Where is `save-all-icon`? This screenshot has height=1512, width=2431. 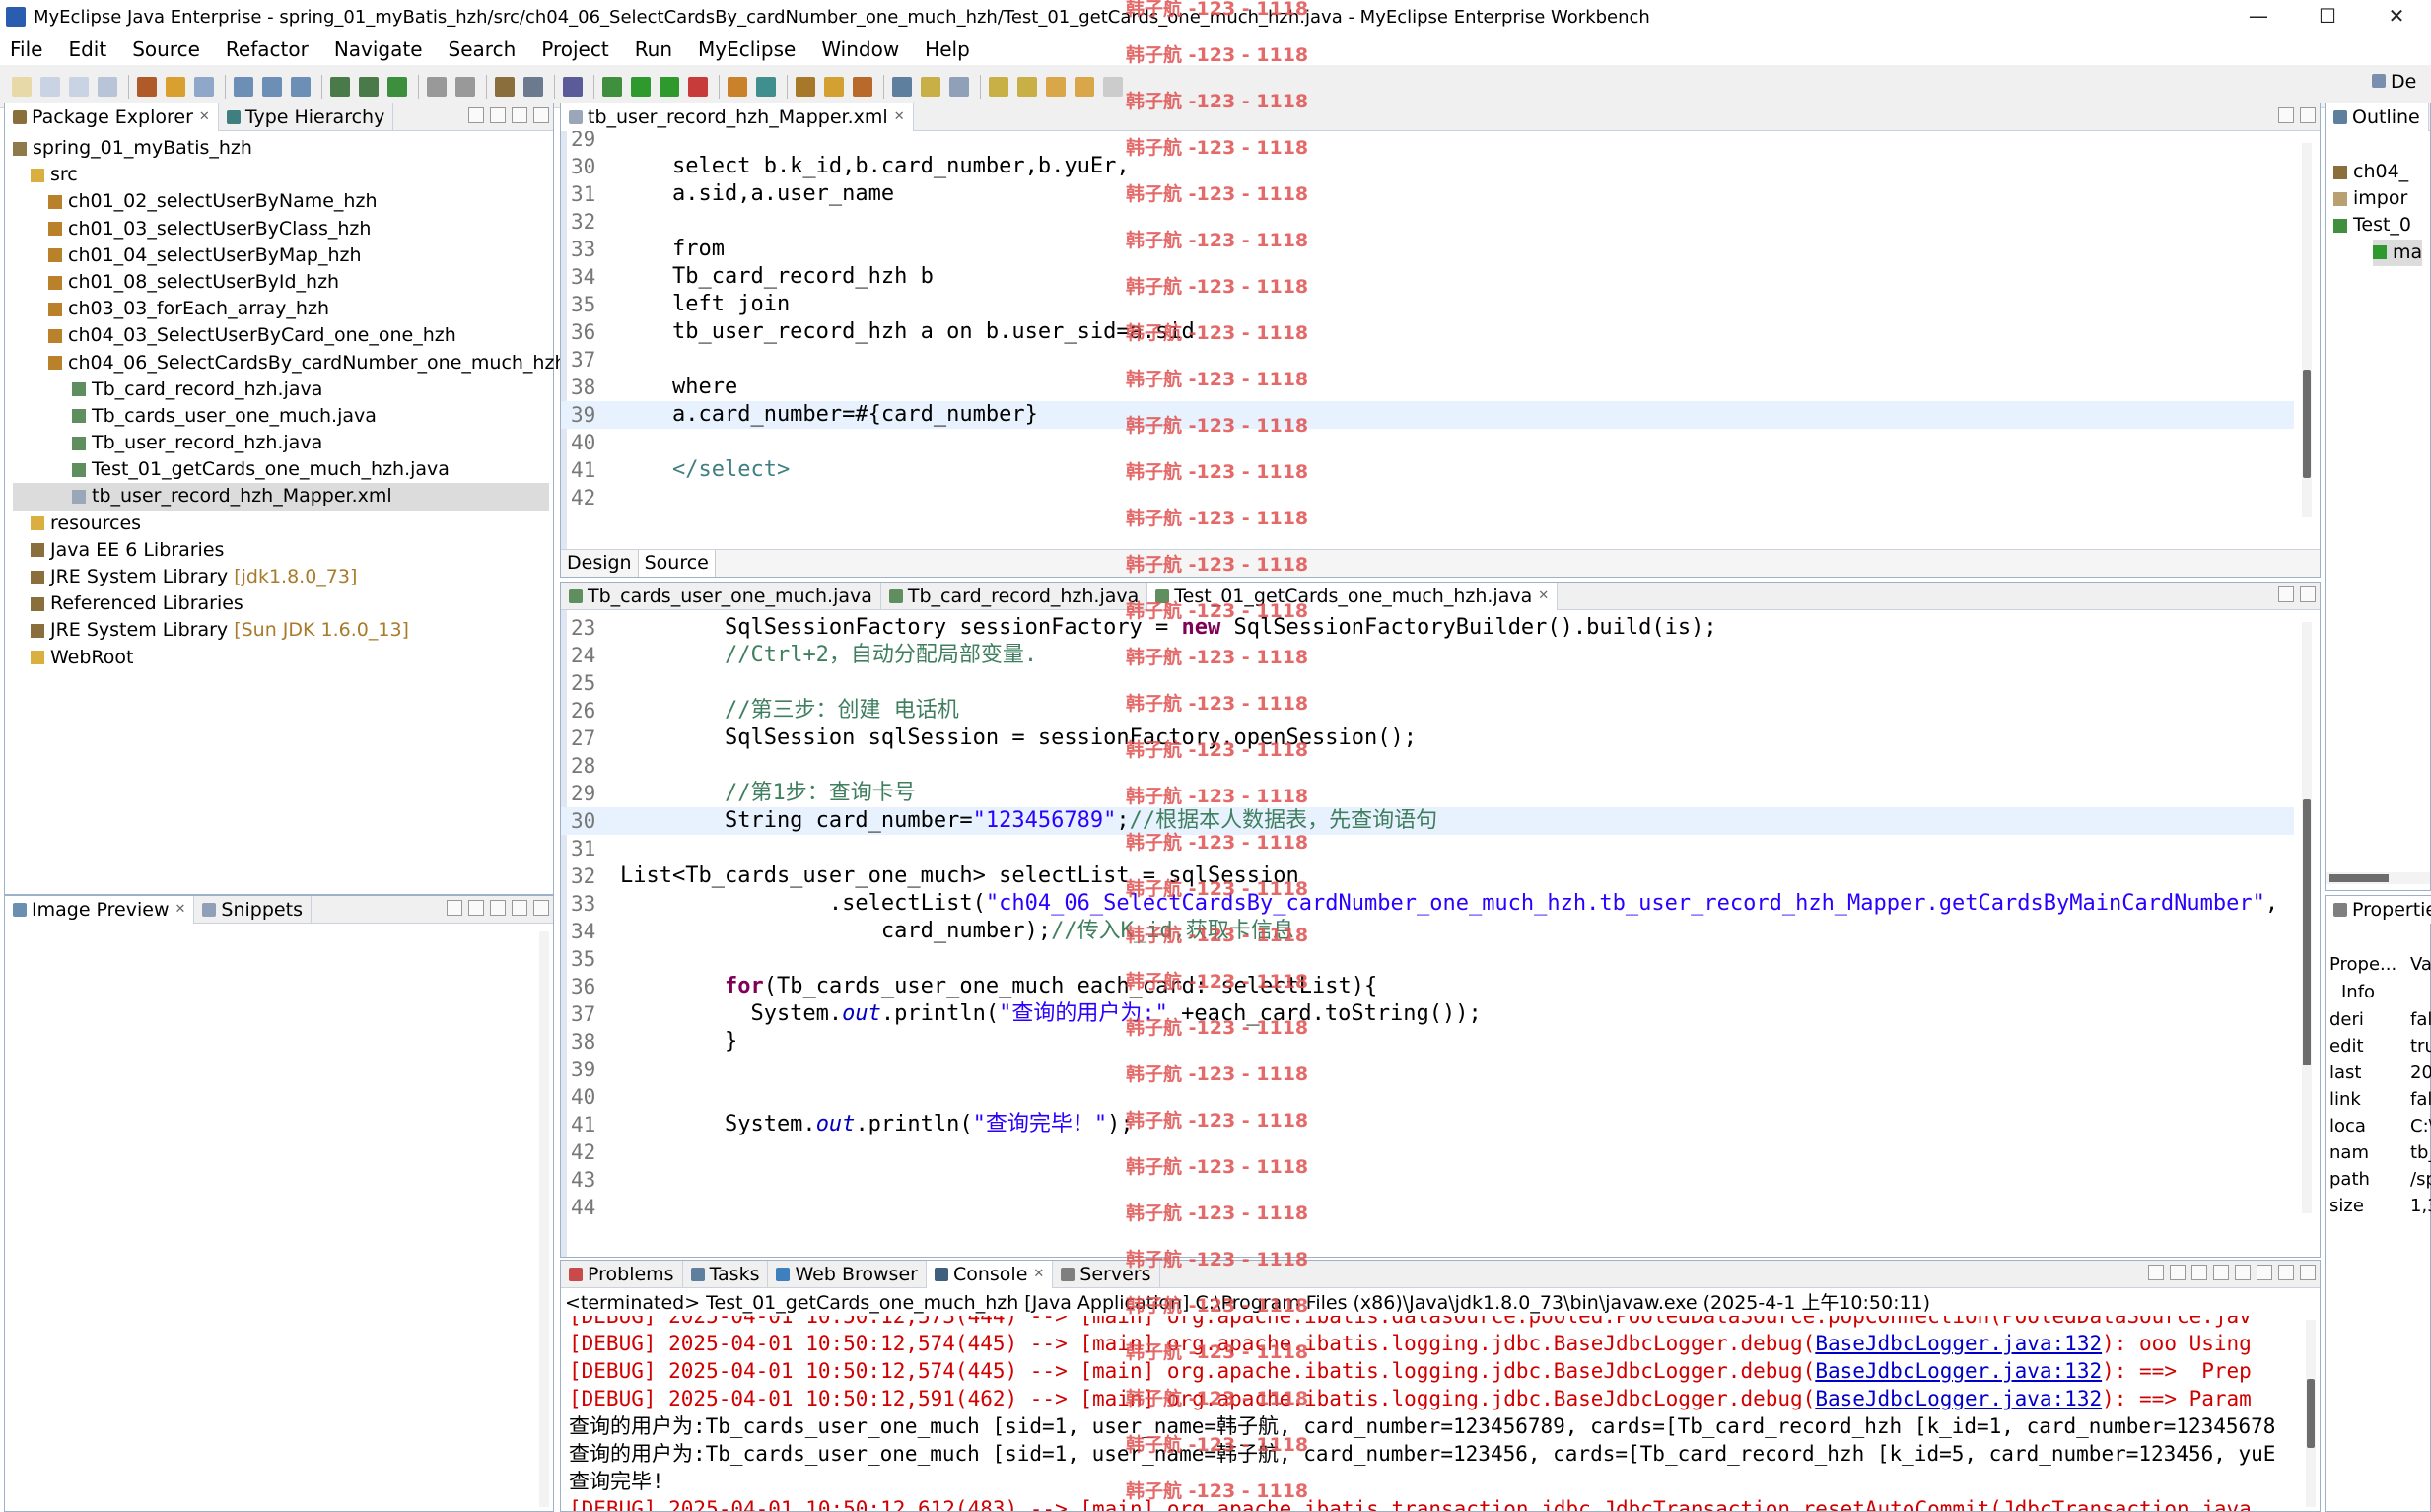
save-all-icon is located at coordinates (79, 86).